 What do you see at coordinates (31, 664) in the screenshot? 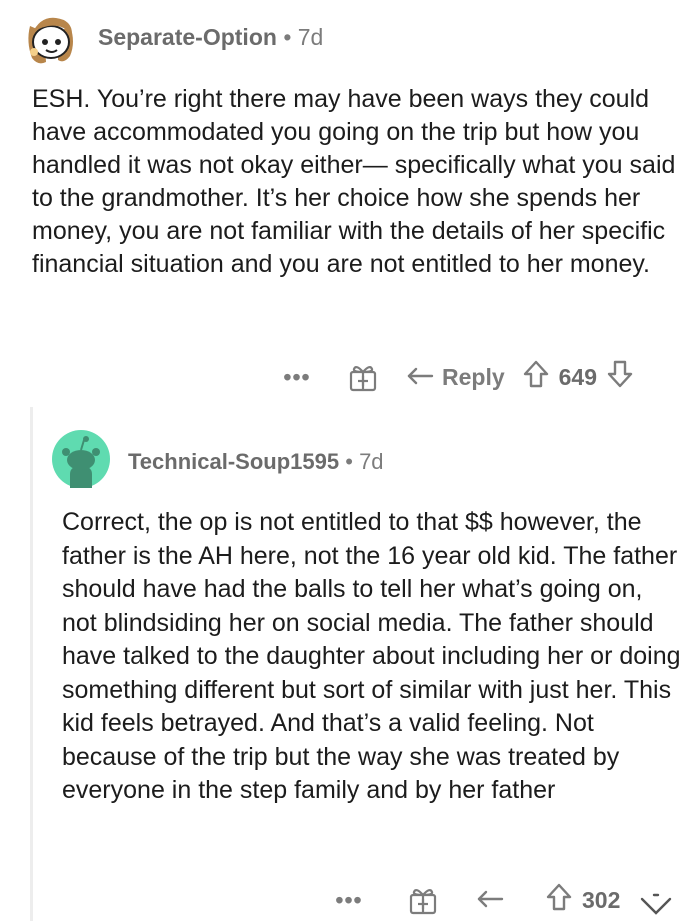
I see `thread-line` at bounding box center [31, 664].